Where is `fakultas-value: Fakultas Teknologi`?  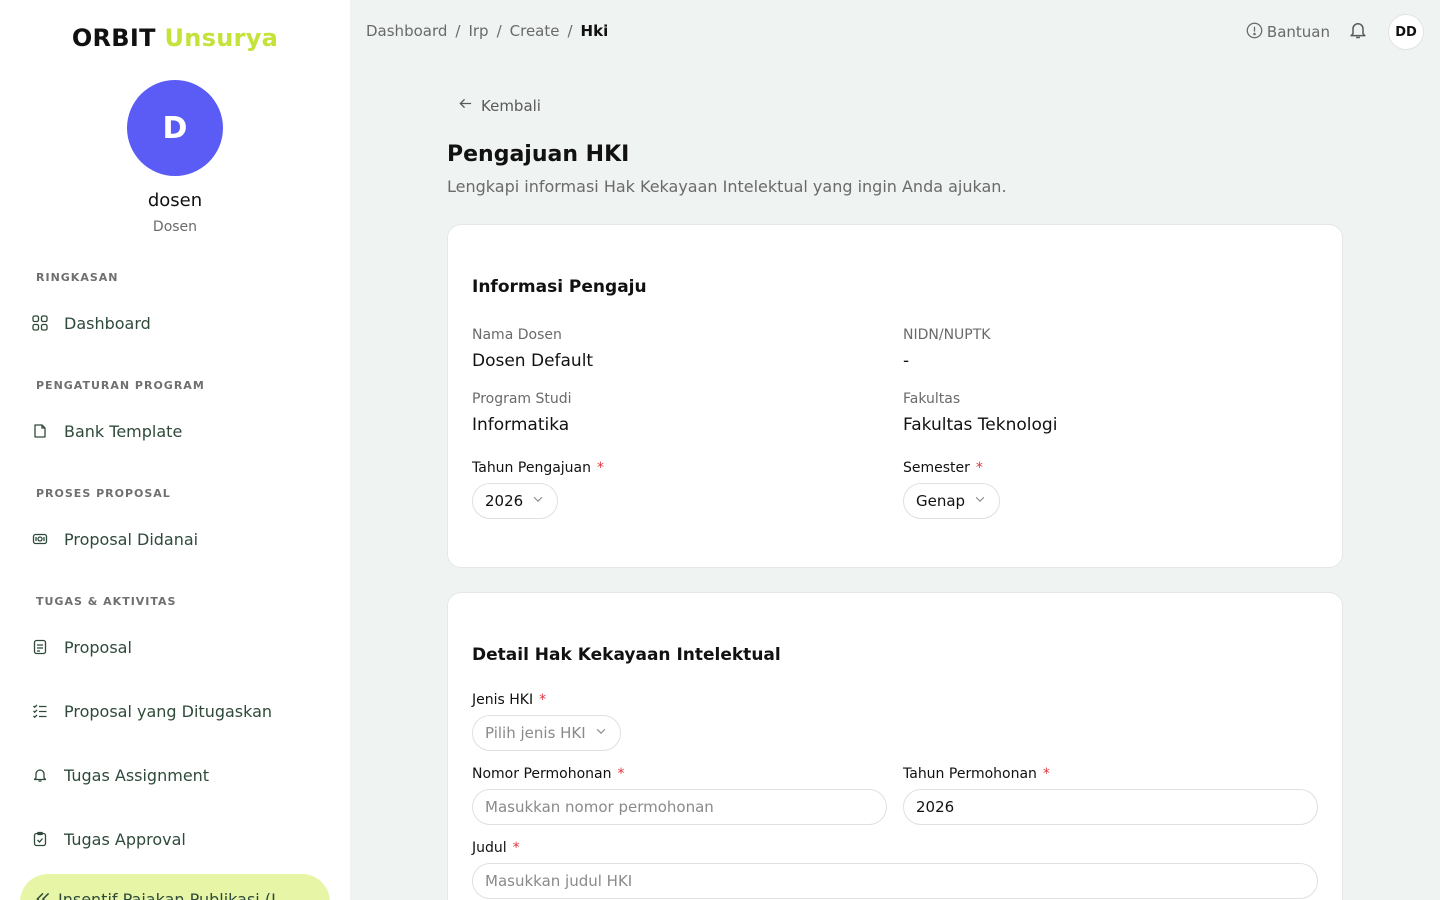 fakultas-value: Fakultas Teknologi is located at coordinates (980, 425).